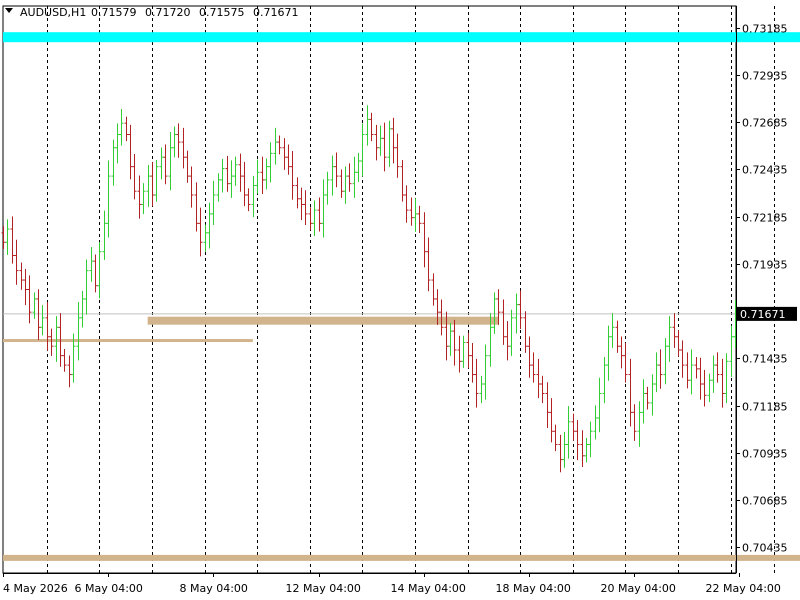  What do you see at coordinates (533, 588) in the screenshot?
I see `x-tick-label: 18 May 04:00` at bounding box center [533, 588].